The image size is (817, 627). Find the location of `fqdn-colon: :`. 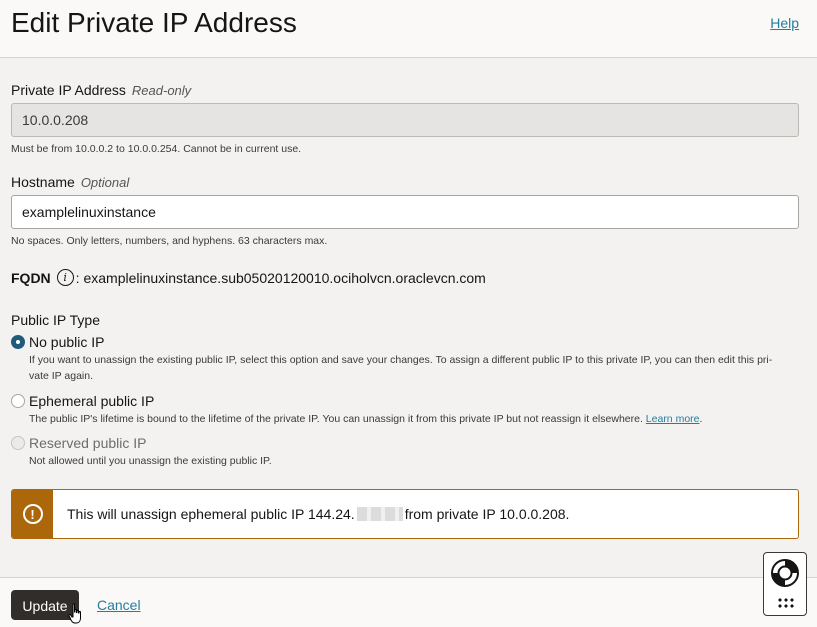

fqdn-colon: : is located at coordinates (79, 277).